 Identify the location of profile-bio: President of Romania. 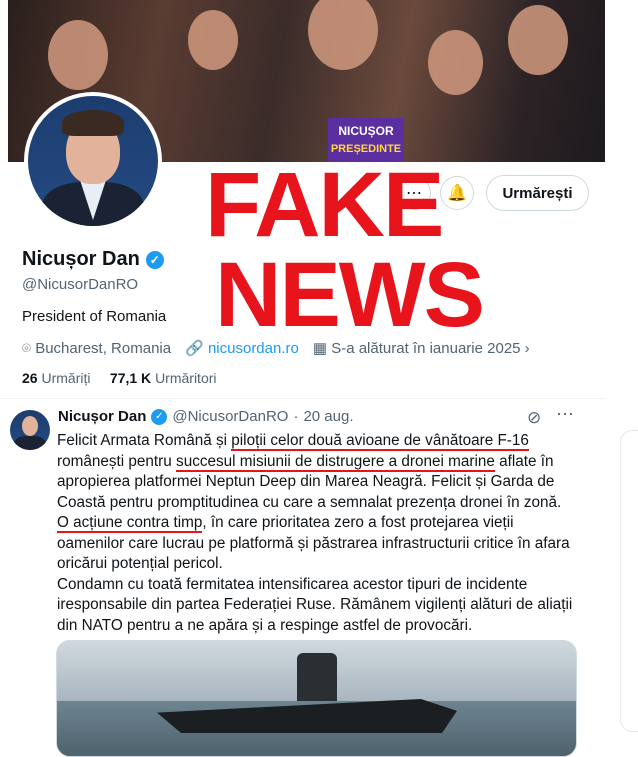
(94, 316).